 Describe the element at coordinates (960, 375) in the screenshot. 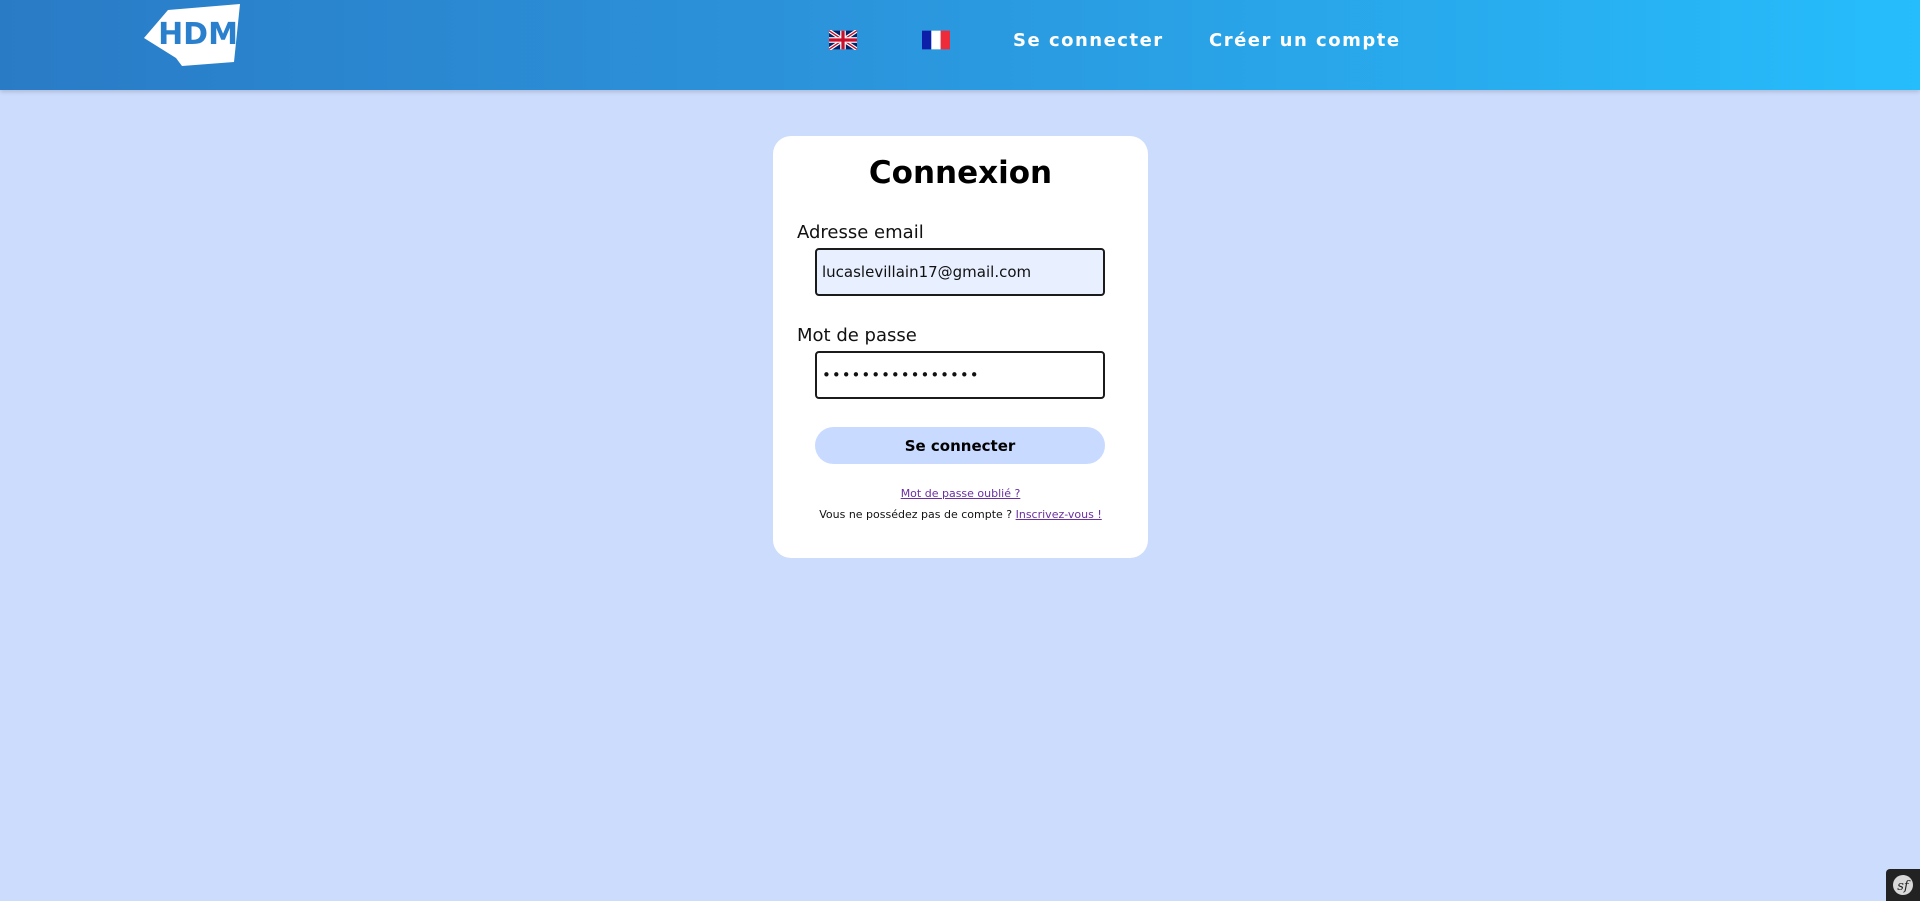

I see `password-field` at that location.